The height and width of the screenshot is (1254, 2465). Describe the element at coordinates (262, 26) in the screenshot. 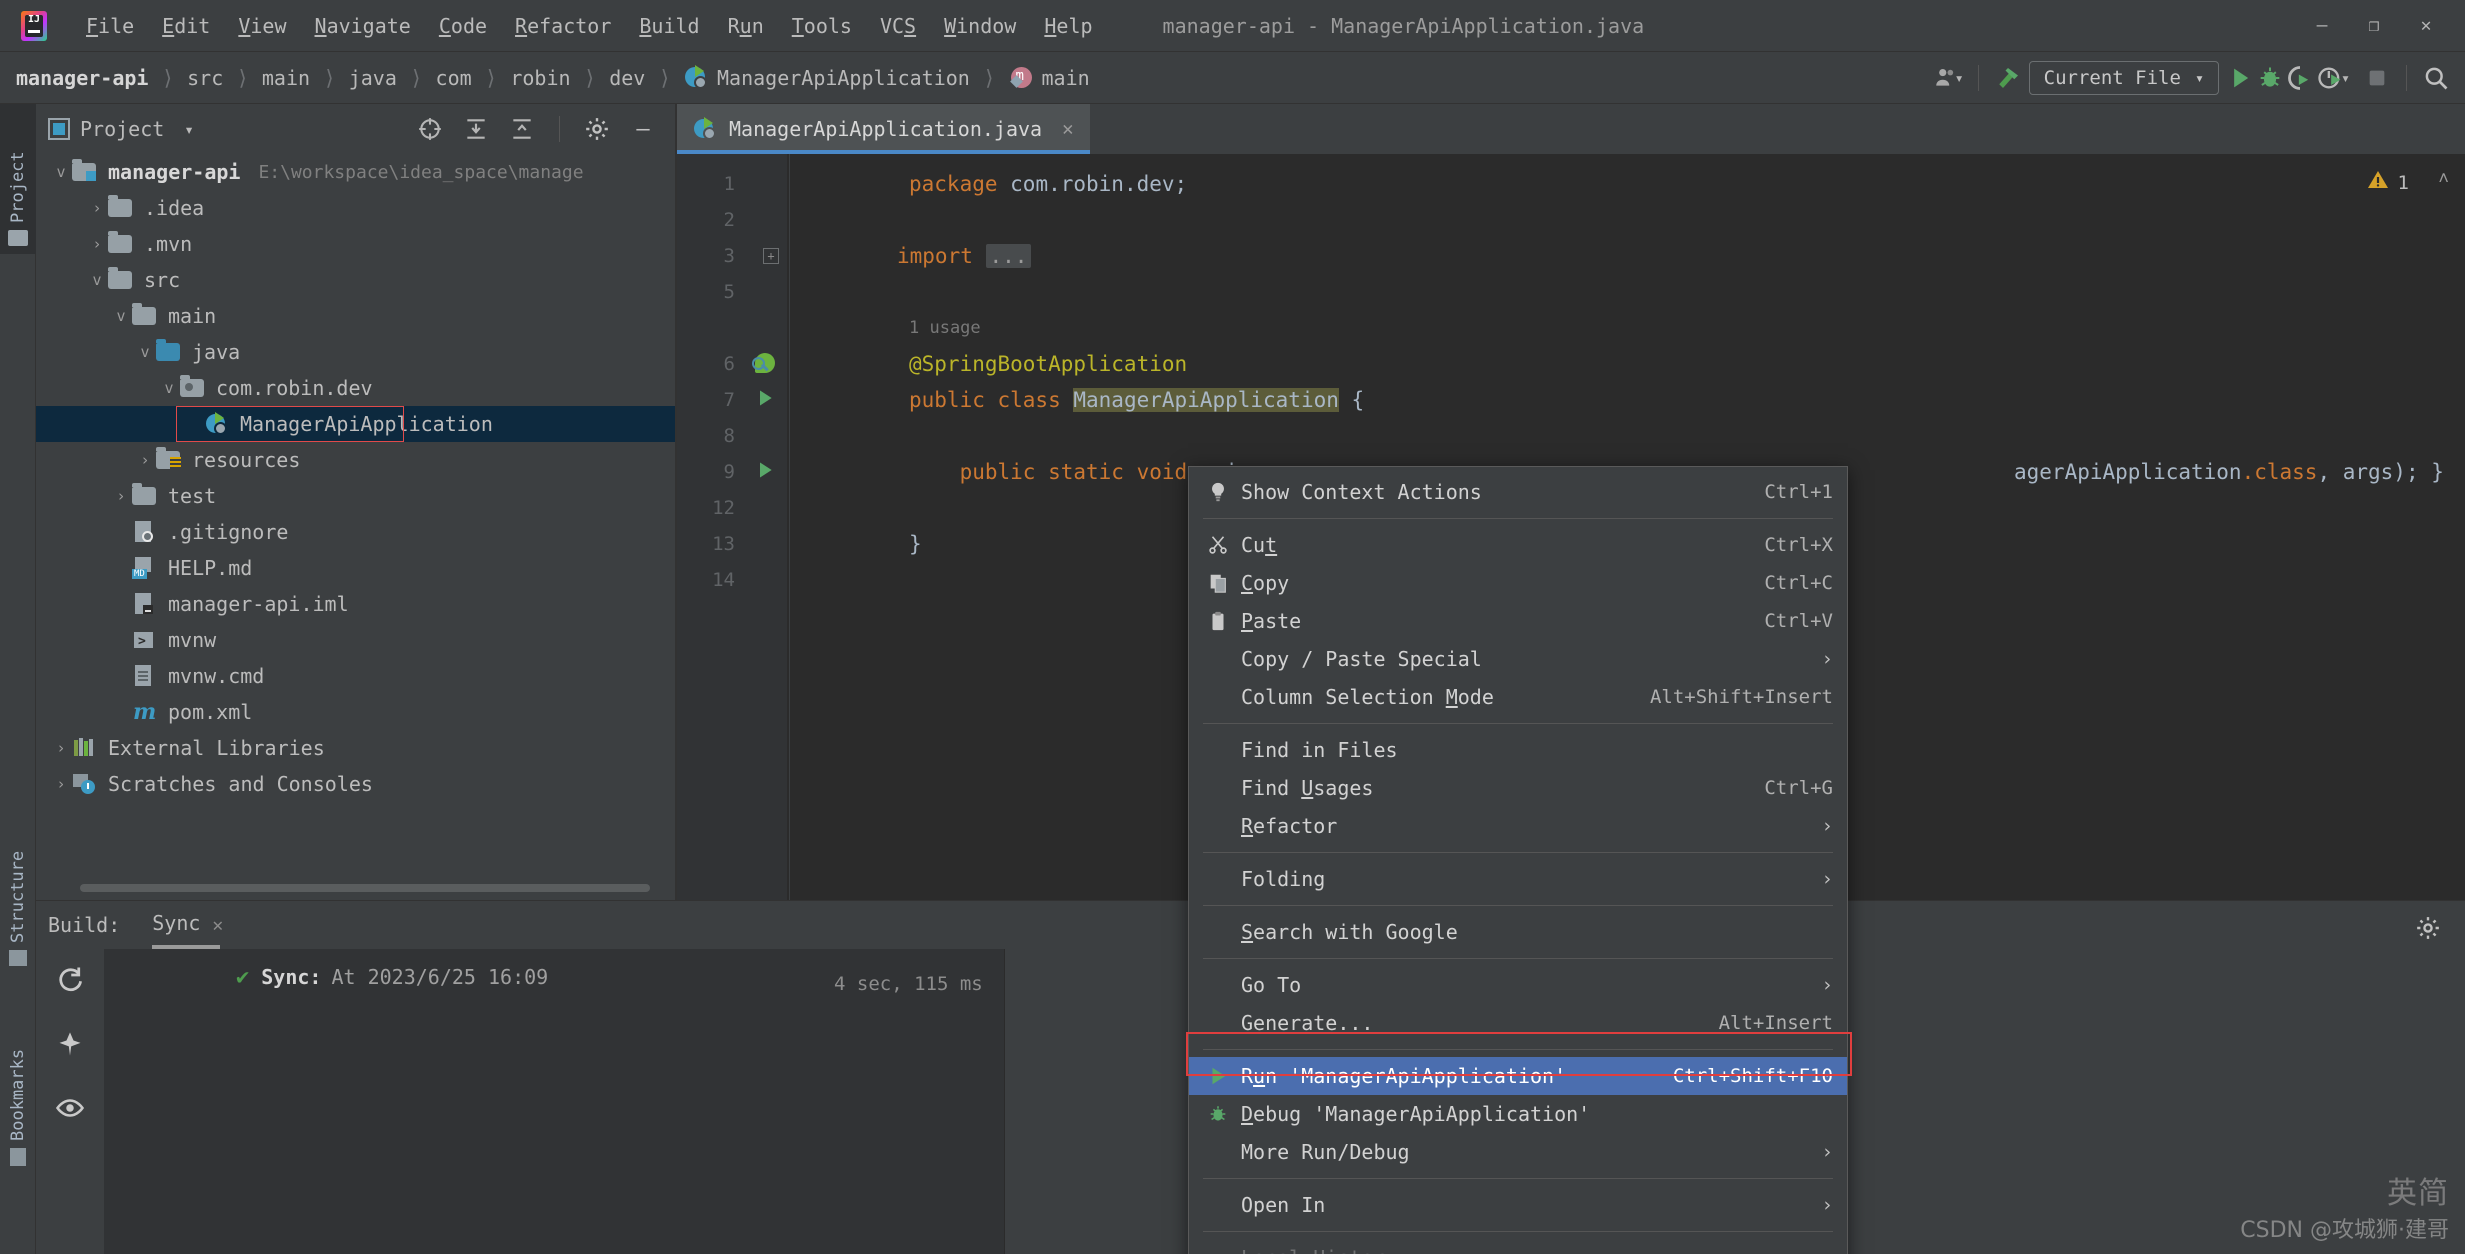

I see `menu-view: View` at that location.